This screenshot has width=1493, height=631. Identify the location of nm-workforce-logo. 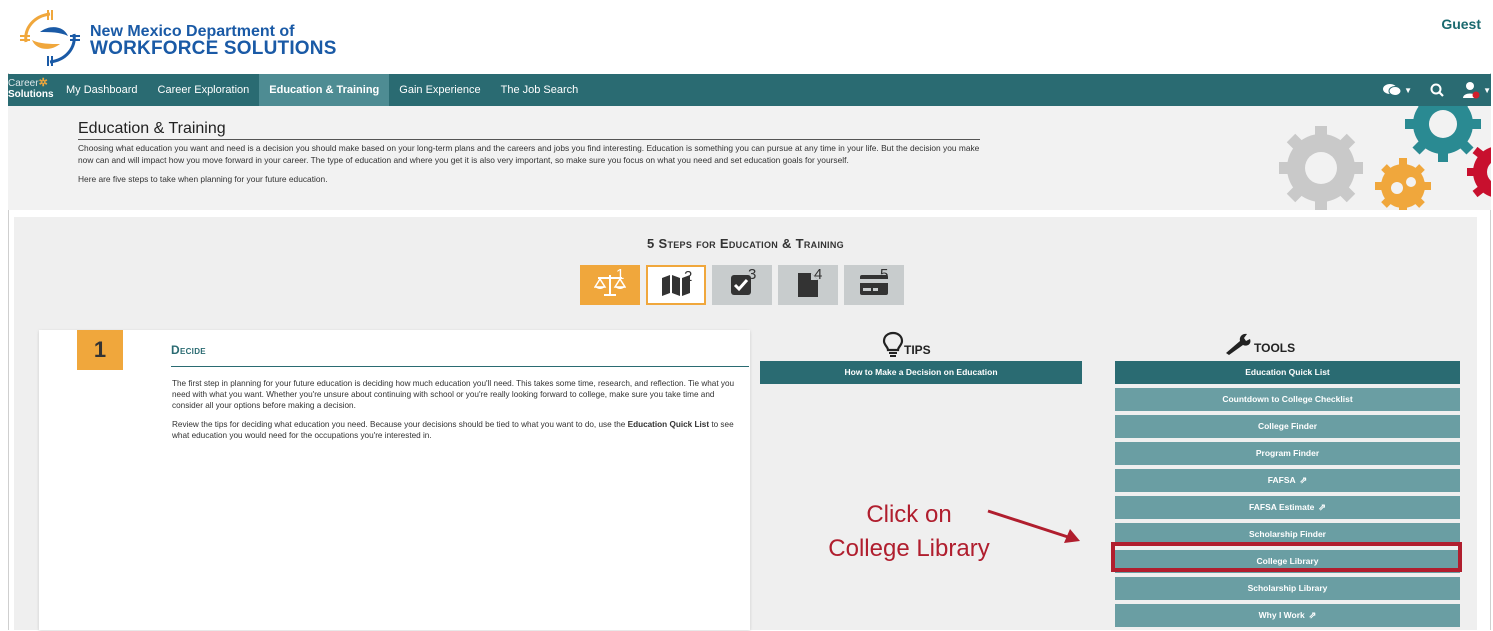
(50, 38).